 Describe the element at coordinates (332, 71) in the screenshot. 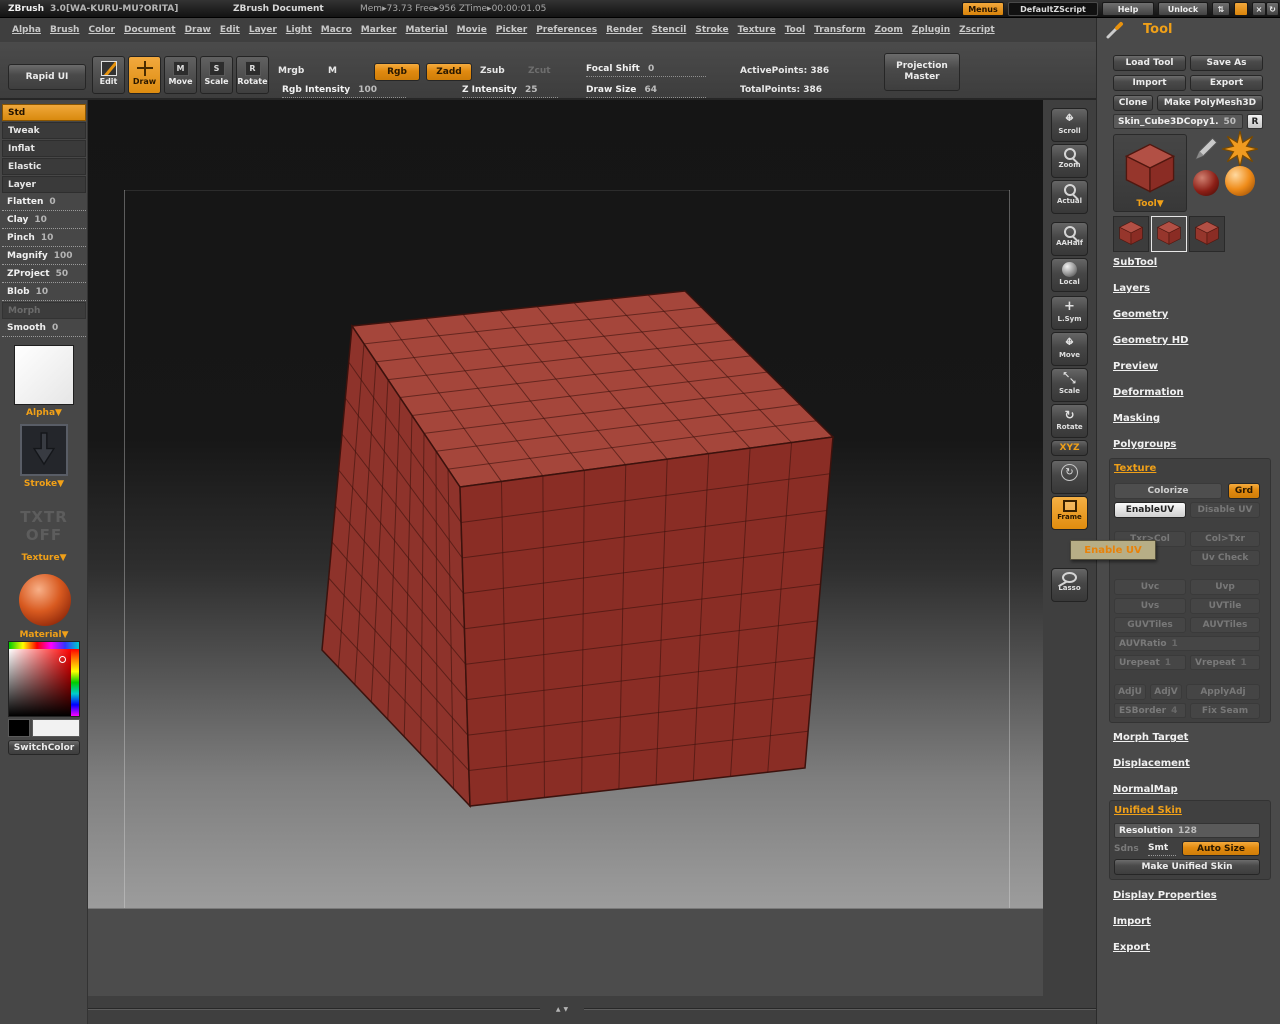

I see `m-button: M` at that location.